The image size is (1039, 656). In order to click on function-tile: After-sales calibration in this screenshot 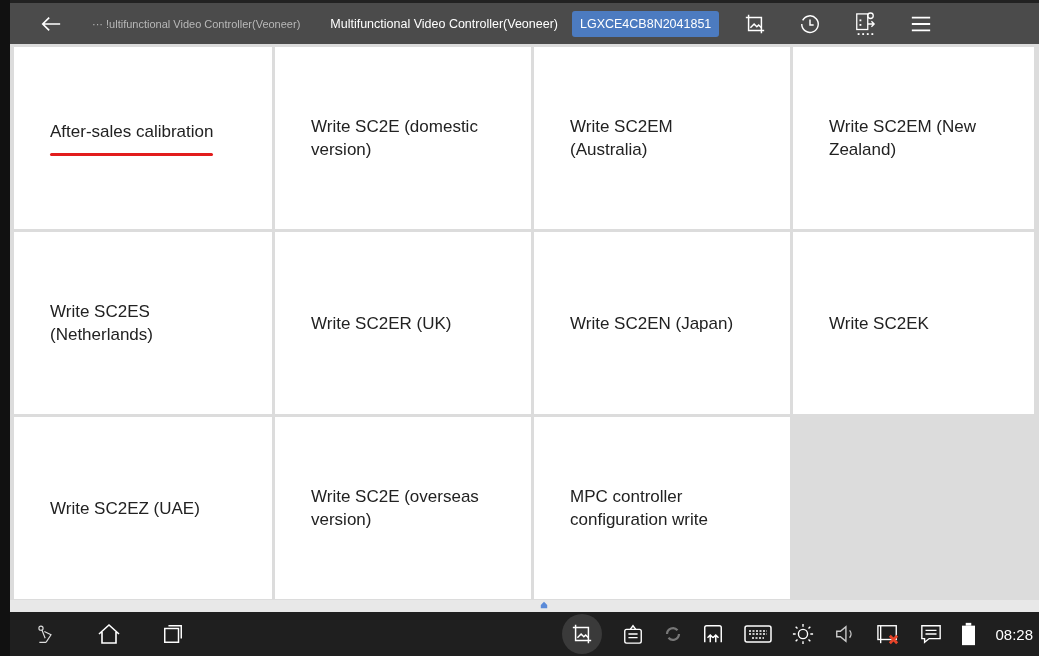, I will do `click(143, 138)`.